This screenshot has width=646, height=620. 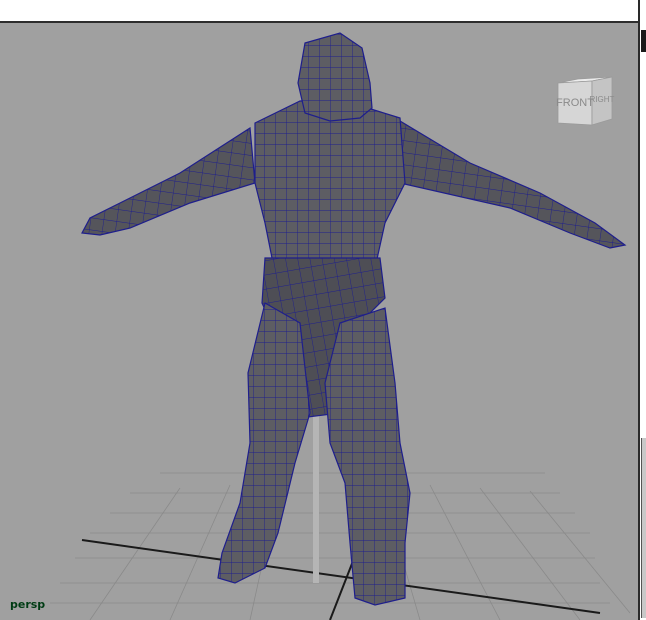 I want to click on support-pole, so click(x=316, y=498).